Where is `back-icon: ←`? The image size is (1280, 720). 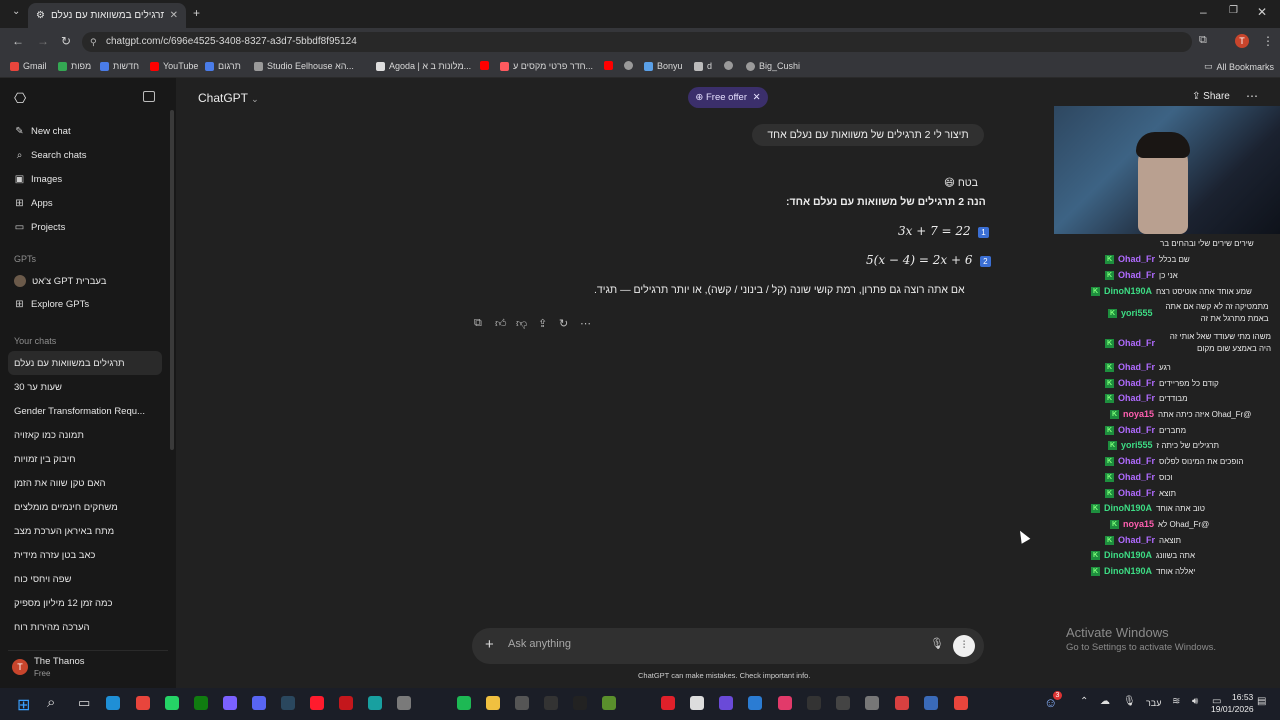 back-icon: ← is located at coordinates (18, 41).